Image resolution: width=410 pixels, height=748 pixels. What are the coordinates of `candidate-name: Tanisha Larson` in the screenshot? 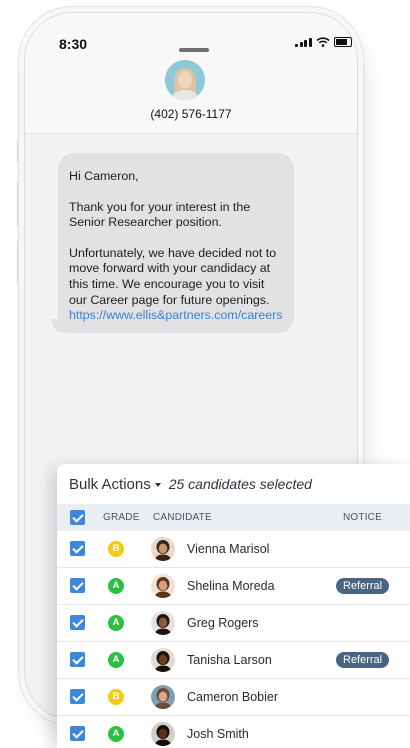 It's located at (229, 660).